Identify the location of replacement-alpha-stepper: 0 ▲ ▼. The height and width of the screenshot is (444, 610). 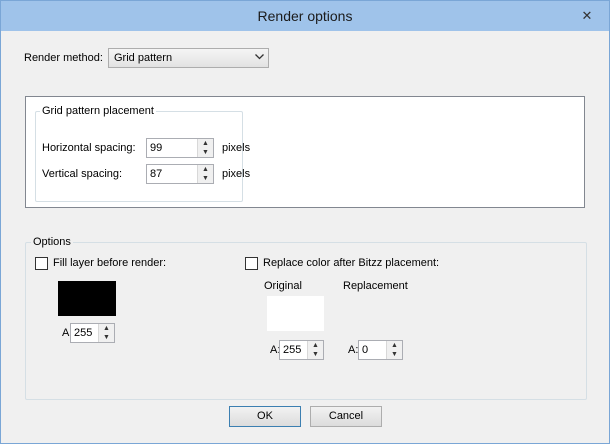
(380, 350).